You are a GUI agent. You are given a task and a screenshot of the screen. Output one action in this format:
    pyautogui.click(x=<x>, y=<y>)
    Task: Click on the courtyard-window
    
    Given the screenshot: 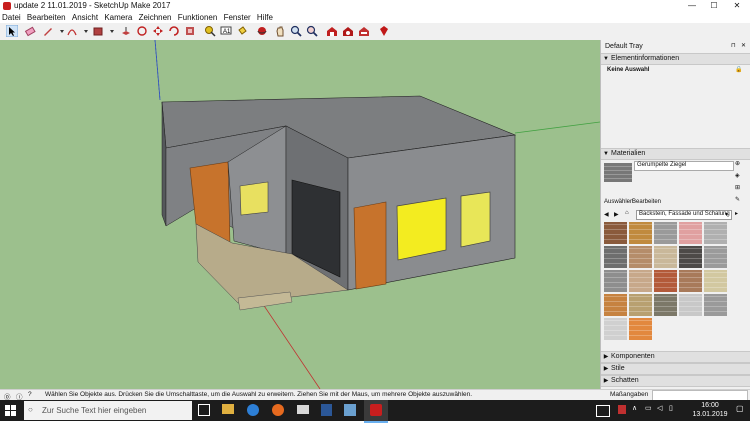 What is the action you would take?
    pyautogui.click(x=254, y=198)
    